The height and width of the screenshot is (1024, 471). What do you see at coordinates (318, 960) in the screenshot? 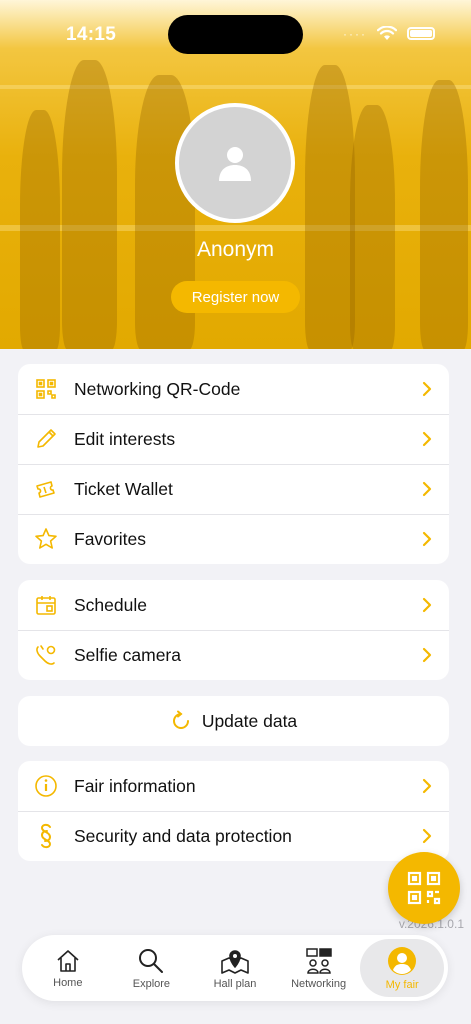
I see `networking-icon` at bounding box center [318, 960].